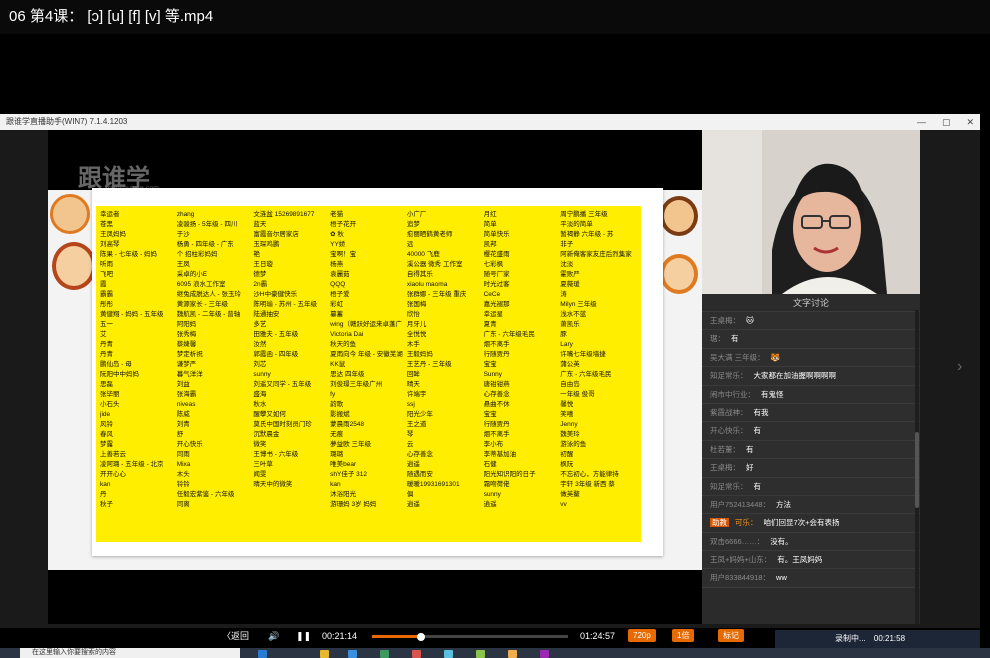 The height and width of the screenshot is (658, 990). What do you see at coordinates (509, 334) in the screenshot?
I see `student-name: 广东 - 六年级毛民` at bounding box center [509, 334].